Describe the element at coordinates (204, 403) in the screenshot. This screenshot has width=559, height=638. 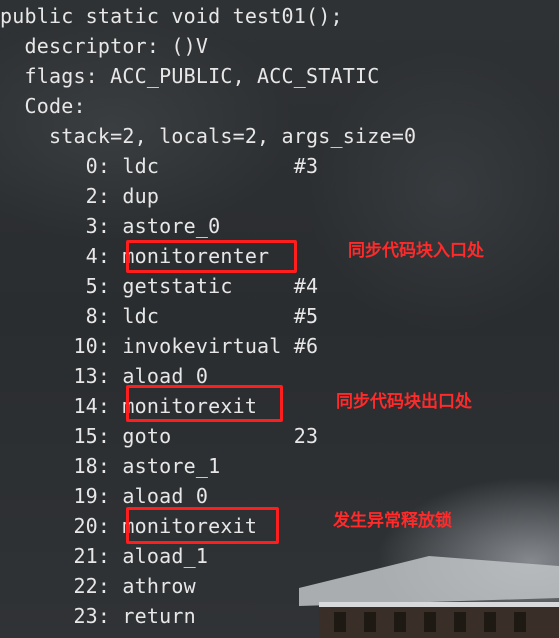
I see `monitorexit-highlight-box` at that location.